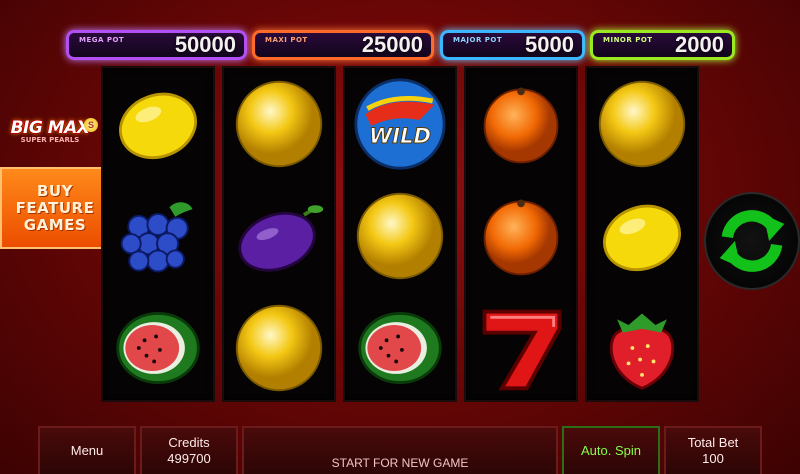 The image size is (800, 474). What do you see at coordinates (521, 348) in the screenshot?
I see `symbol-seven` at bounding box center [521, 348].